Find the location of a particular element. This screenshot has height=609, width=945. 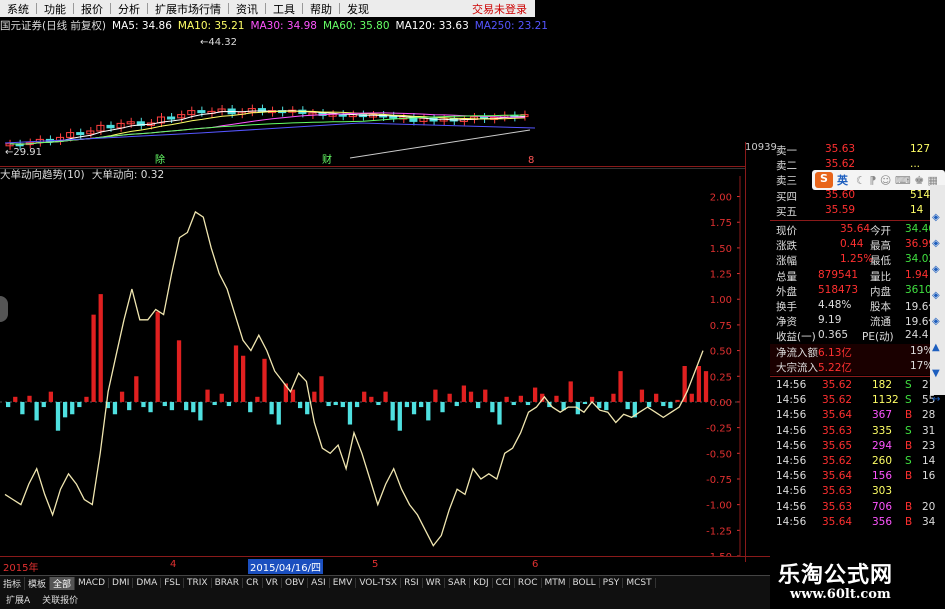

stat-label: 大宗流入 is located at coordinates (797, 367).